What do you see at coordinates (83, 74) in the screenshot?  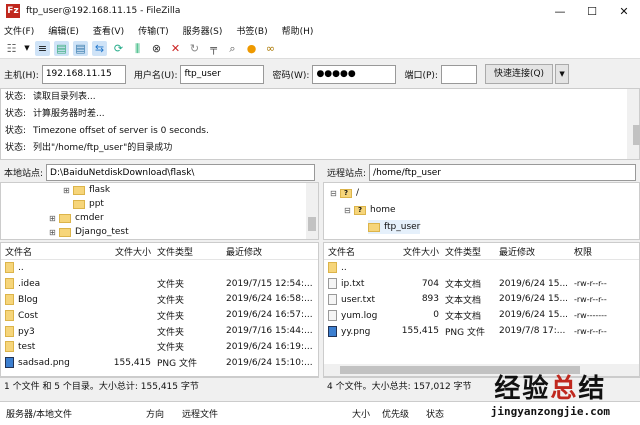 I see `host-input` at bounding box center [83, 74].